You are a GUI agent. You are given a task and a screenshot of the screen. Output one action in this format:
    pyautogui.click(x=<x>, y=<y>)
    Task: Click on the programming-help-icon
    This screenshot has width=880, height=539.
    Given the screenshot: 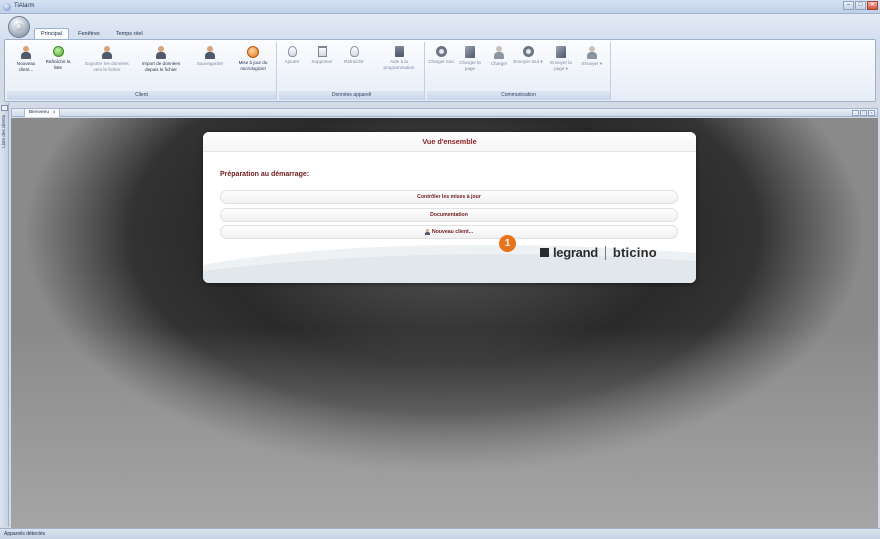 What is the action you would take?
    pyautogui.click(x=399, y=51)
    